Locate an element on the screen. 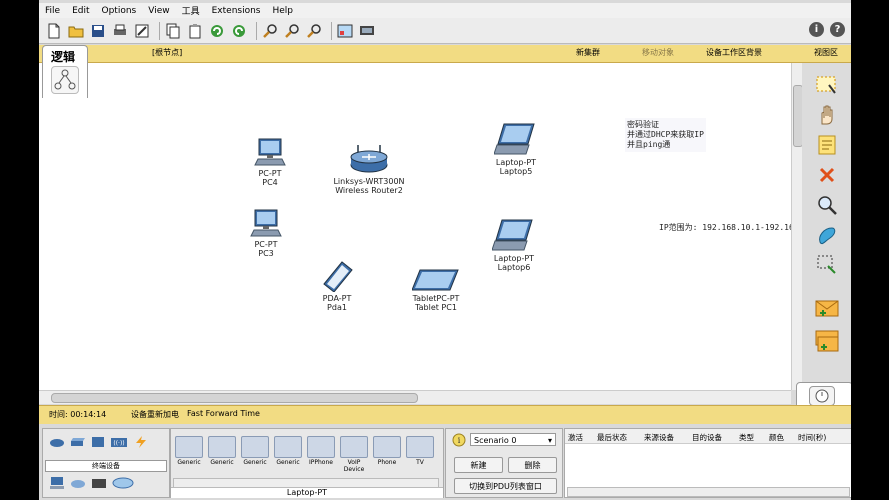 The height and width of the screenshot is (500, 889). info-icon: i is located at coordinates (816, 29).